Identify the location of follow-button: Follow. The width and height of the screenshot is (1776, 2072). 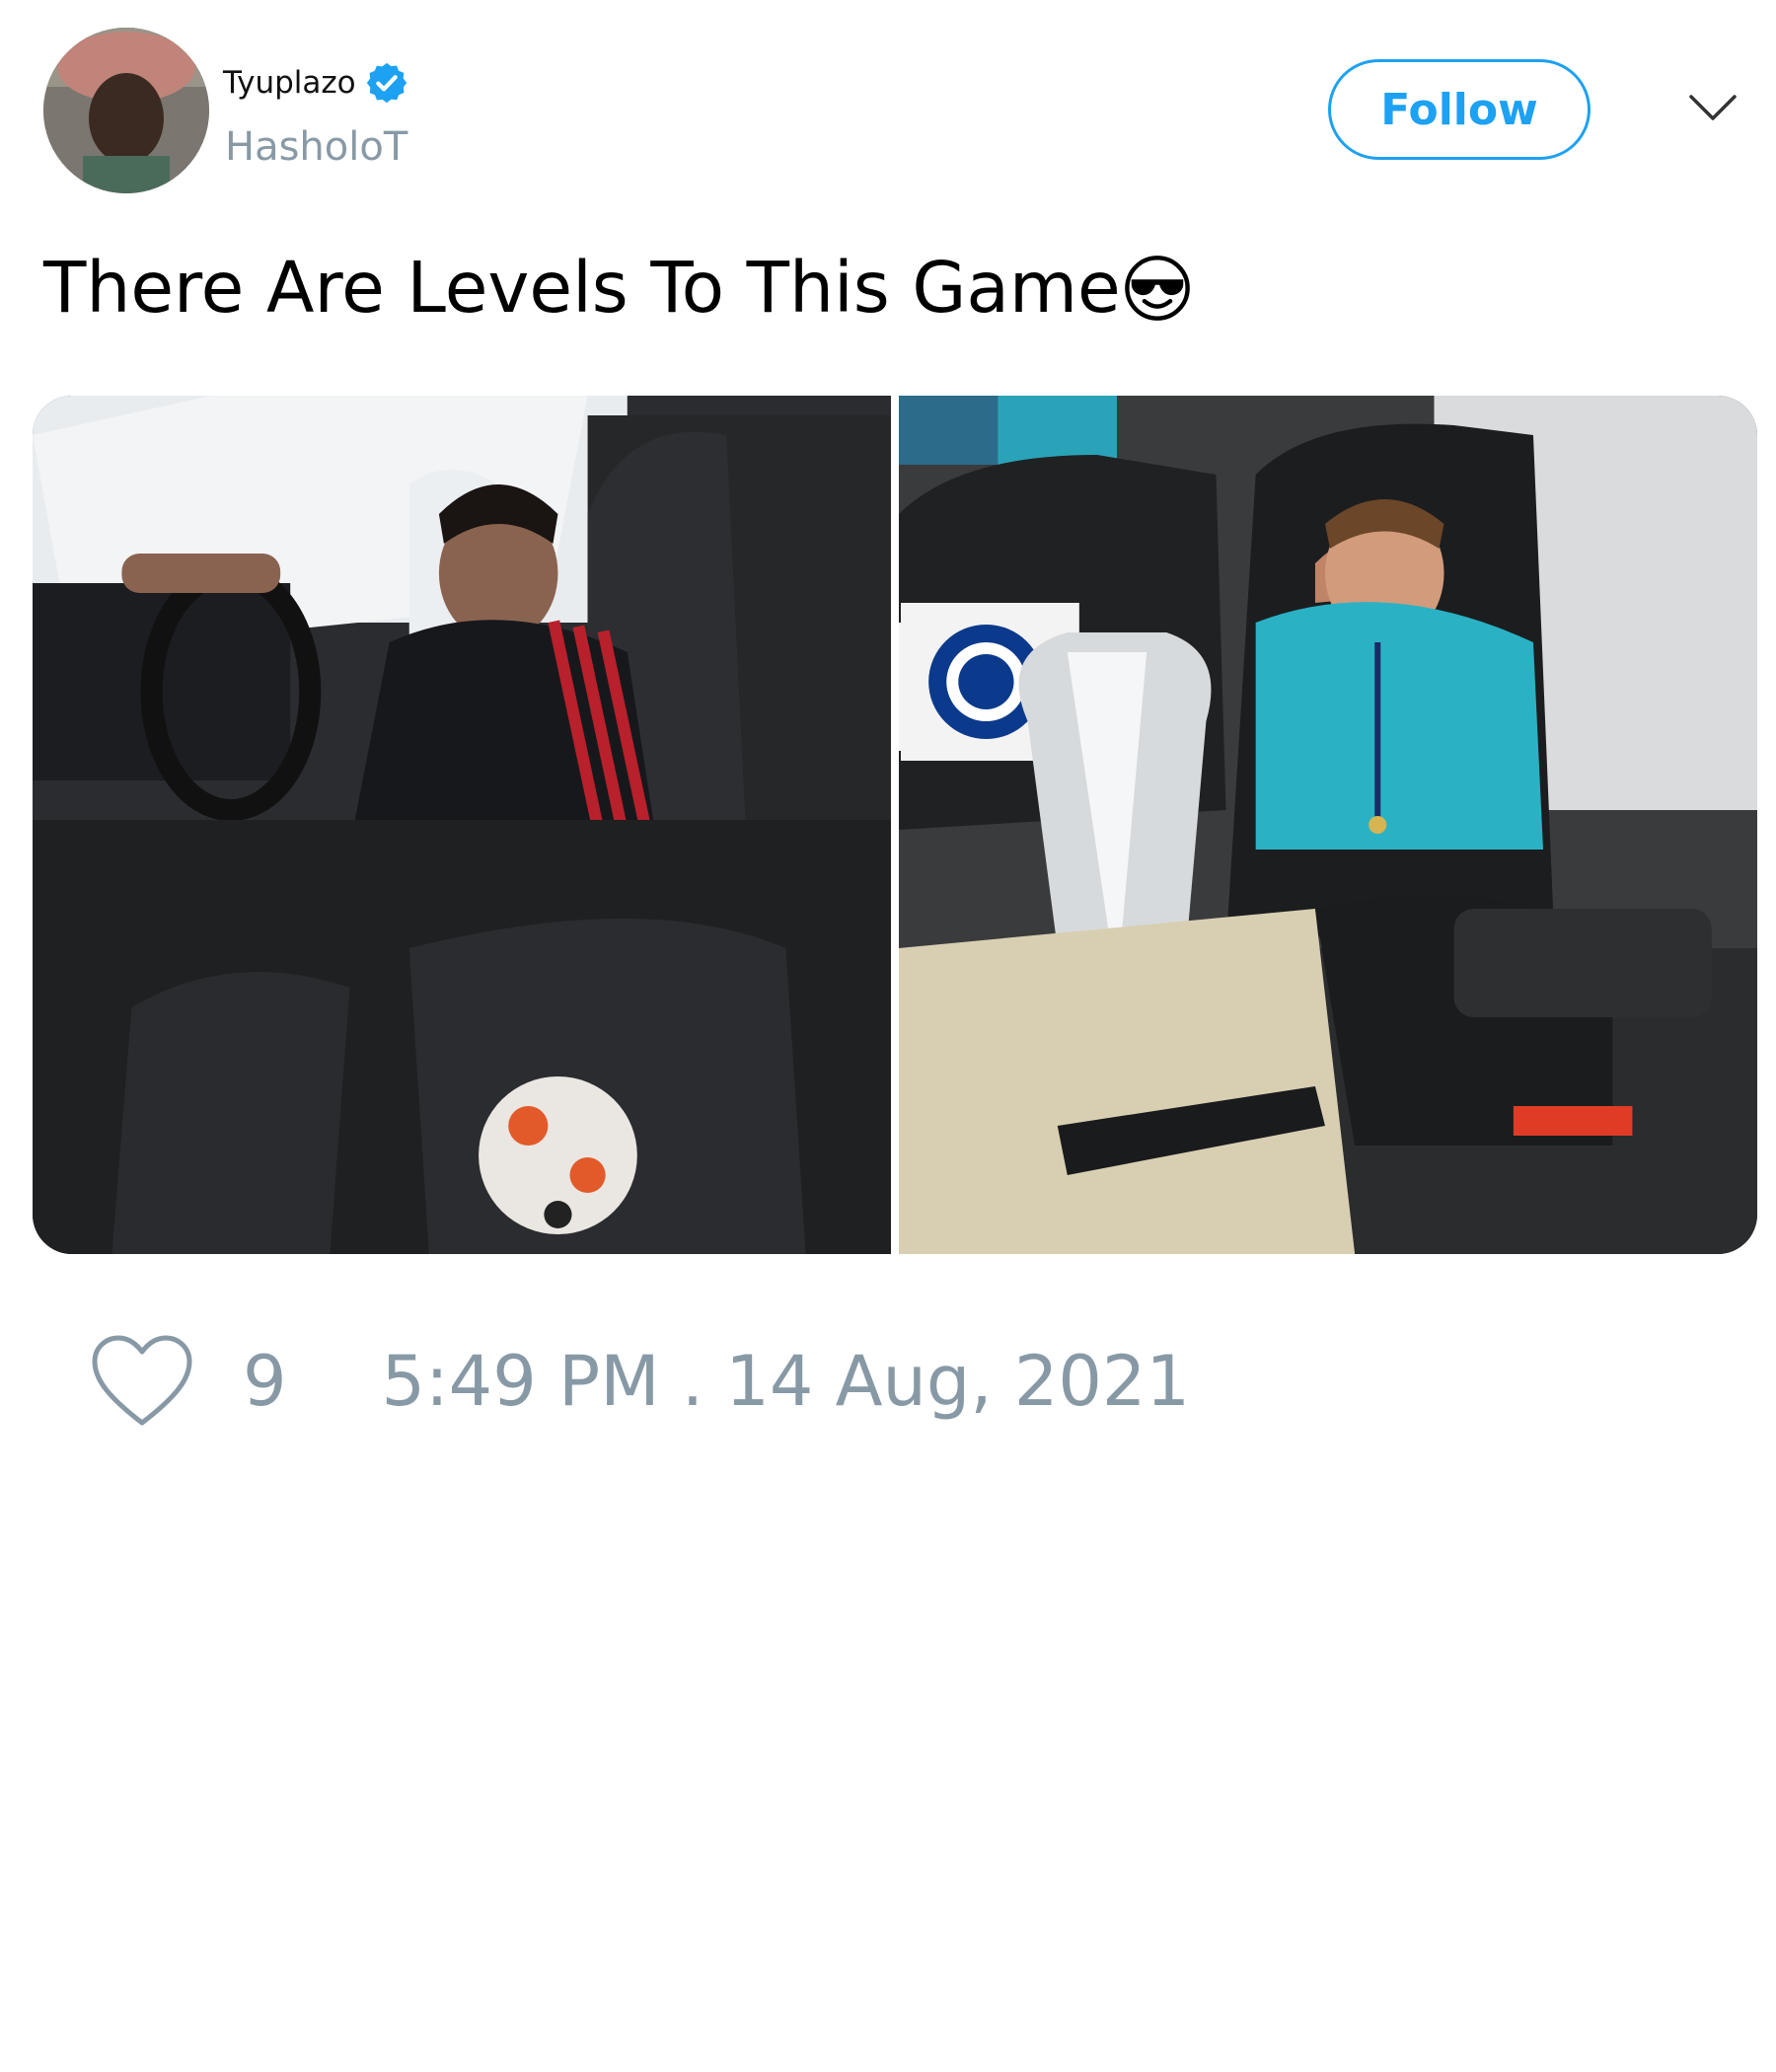
(1460, 110).